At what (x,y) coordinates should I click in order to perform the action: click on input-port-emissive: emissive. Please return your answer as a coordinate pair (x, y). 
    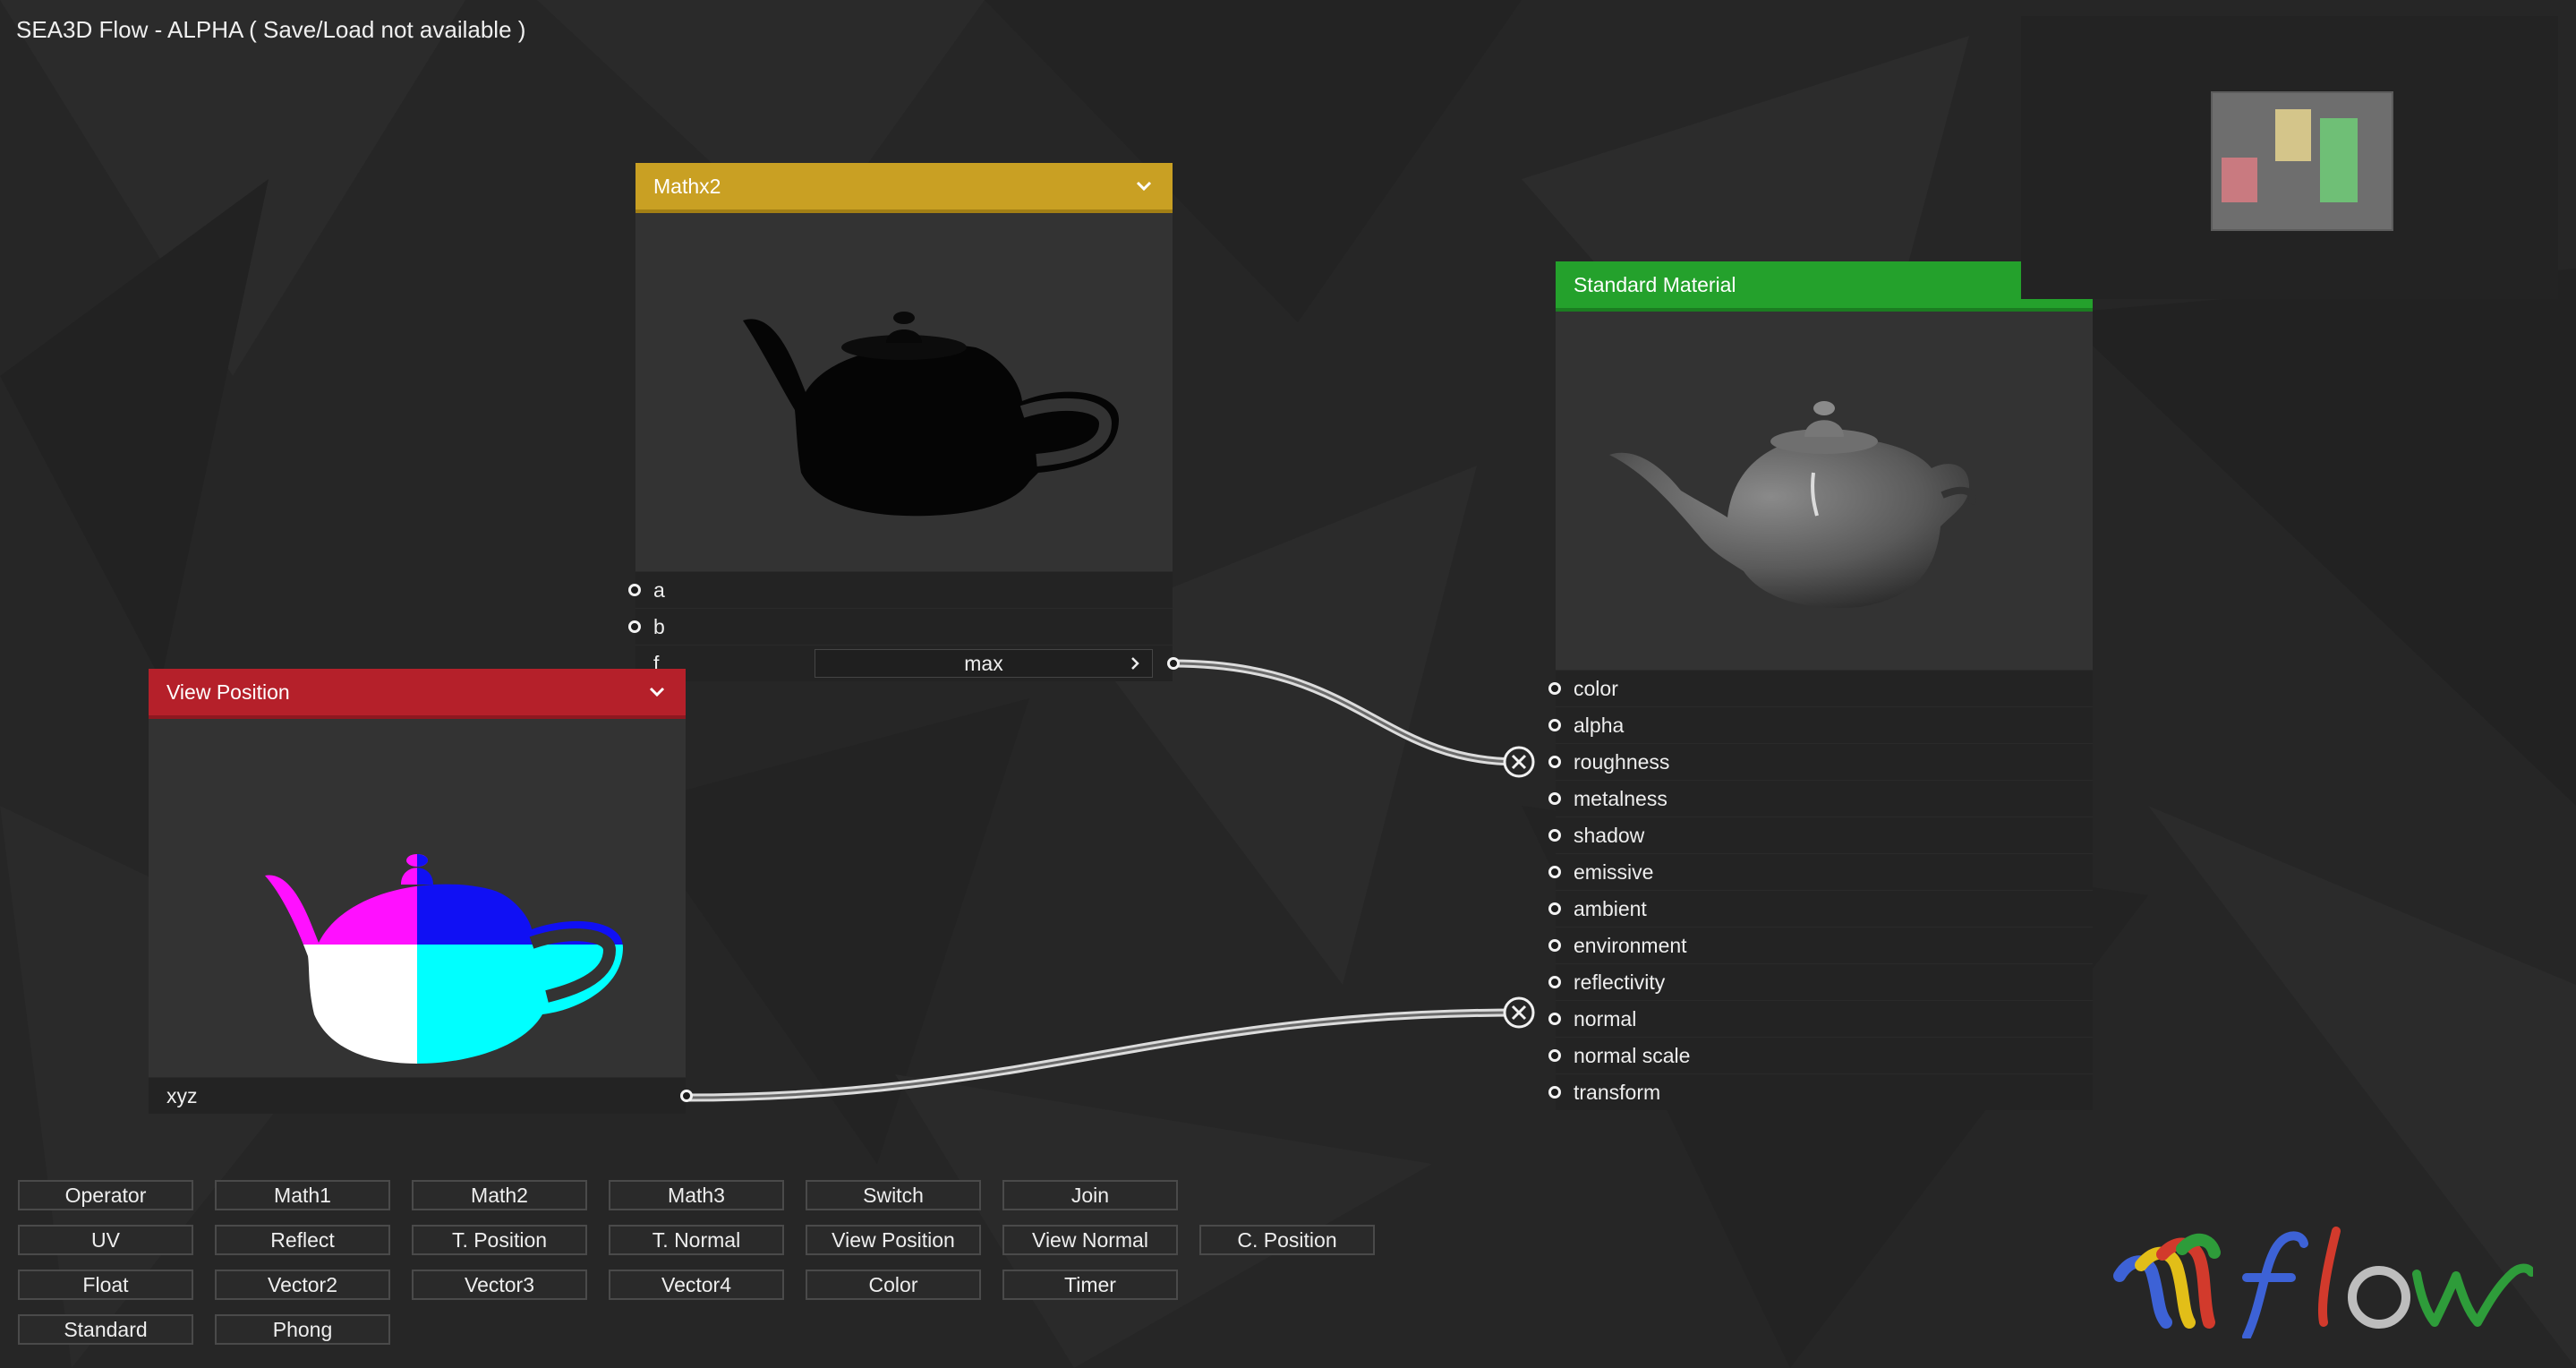
    Looking at the image, I should click on (1820, 871).